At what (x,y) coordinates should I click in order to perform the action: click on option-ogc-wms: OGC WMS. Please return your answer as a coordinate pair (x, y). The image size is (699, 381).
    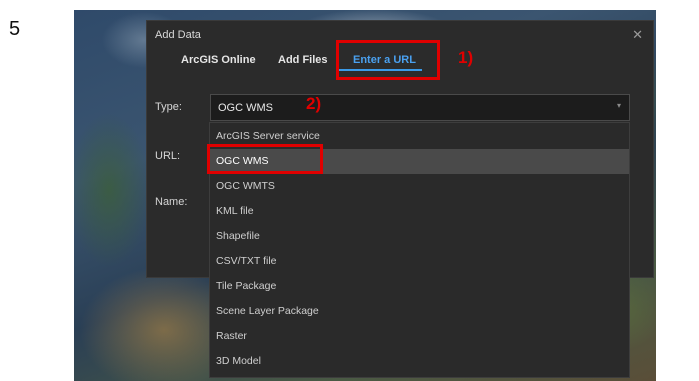
    Looking at the image, I should click on (419, 161).